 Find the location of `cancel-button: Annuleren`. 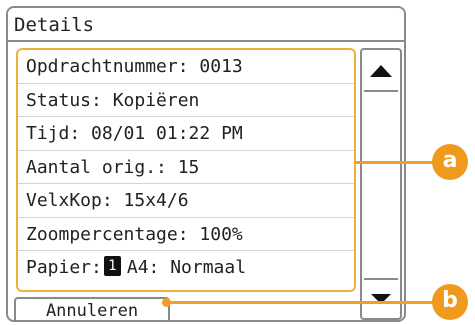

cancel-button: Annuleren is located at coordinates (92, 308).